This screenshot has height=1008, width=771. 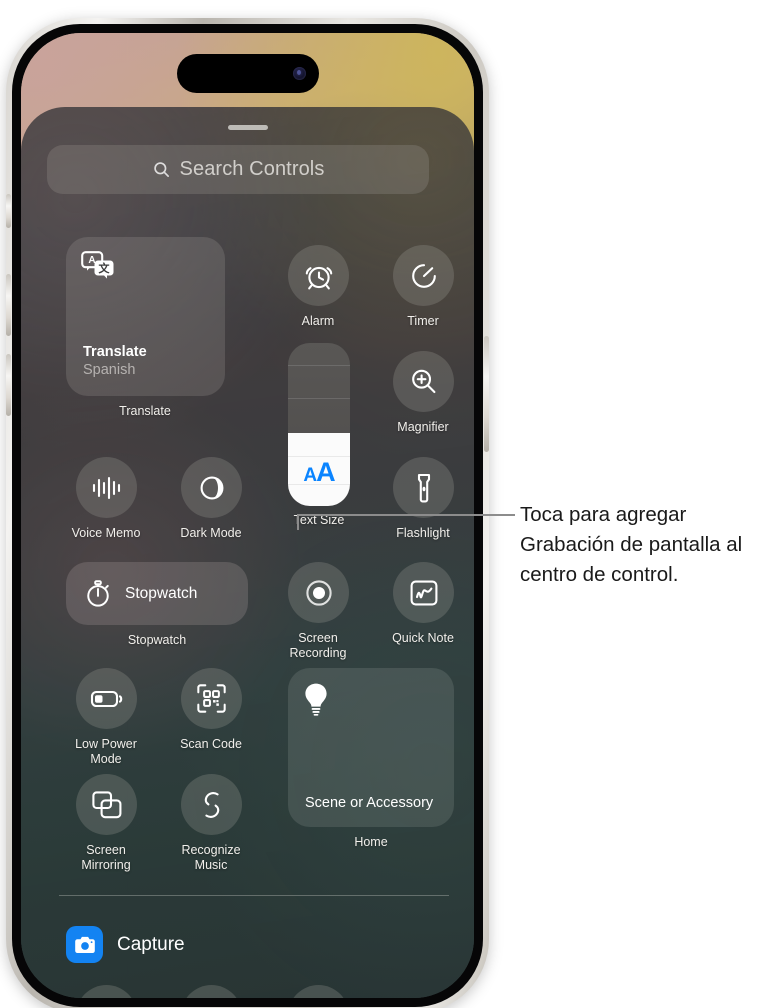 I want to click on stopwatch-label: Stopwatch, so click(x=157, y=640).